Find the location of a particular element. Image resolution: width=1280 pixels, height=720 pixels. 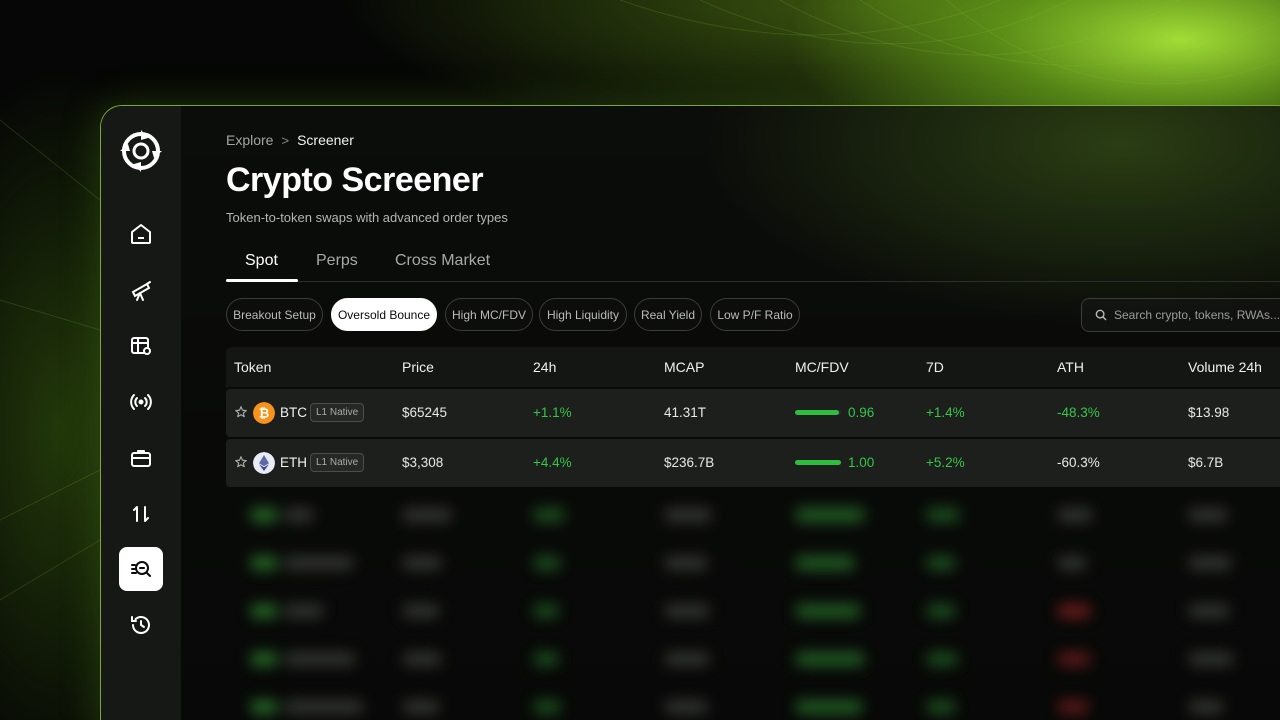

column-header-token: Token is located at coordinates (252, 367).